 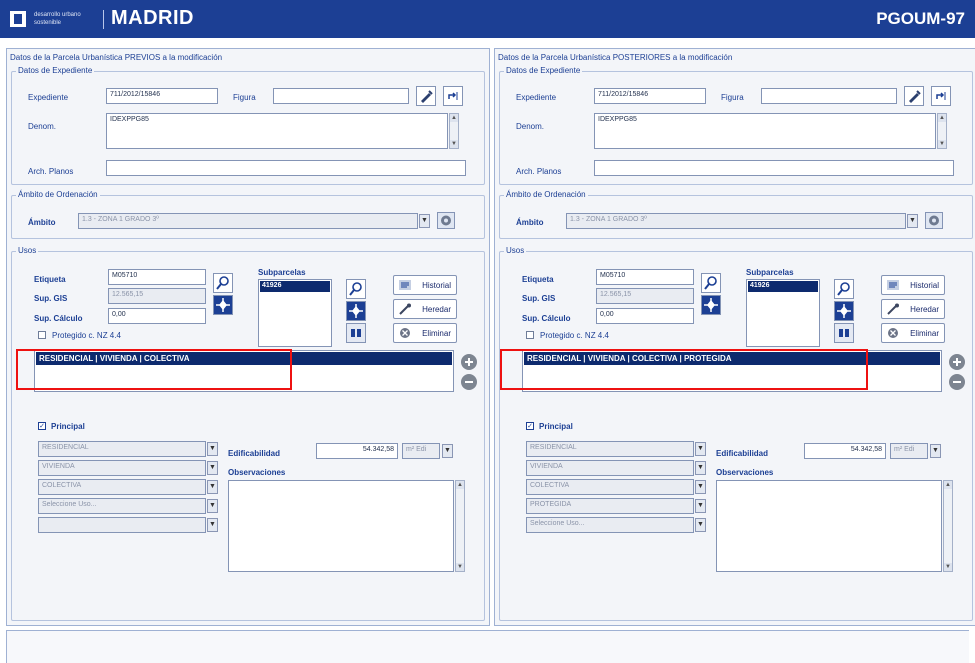 What do you see at coordinates (257, 472) in the screenshot?
I see `observaciones-label: Observaciones` at bounding box center [257, 472].